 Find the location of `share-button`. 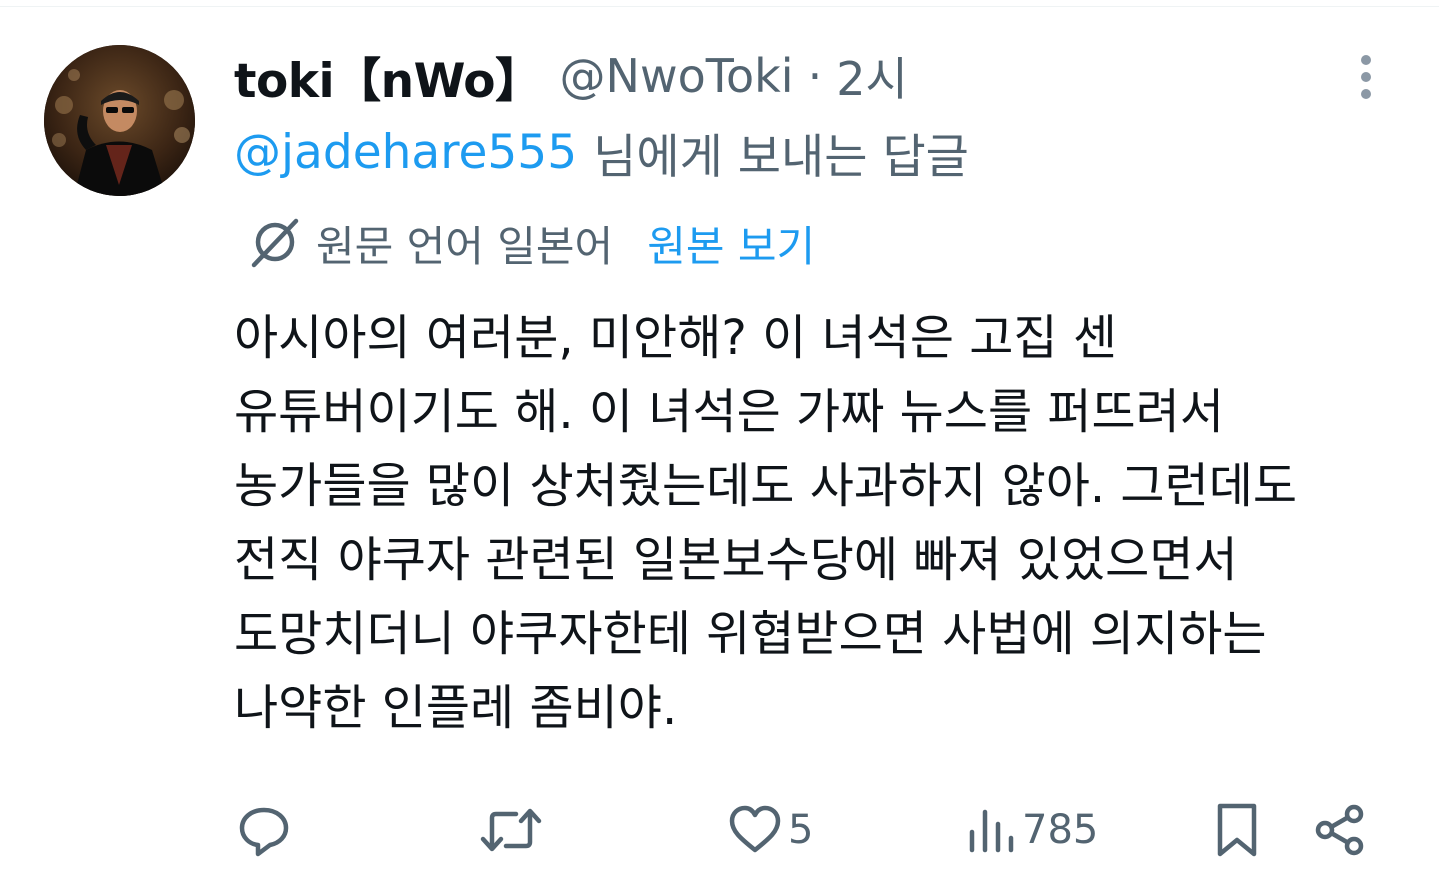

share-button is located at coordinates (1340, 830).